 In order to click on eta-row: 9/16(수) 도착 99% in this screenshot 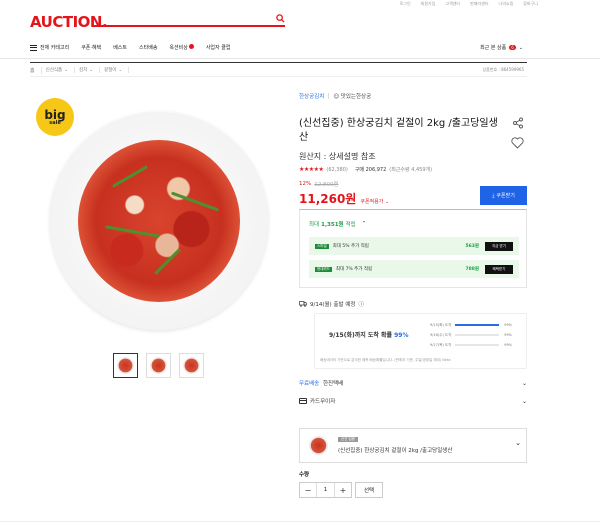, I will do `click(471, 335)`.